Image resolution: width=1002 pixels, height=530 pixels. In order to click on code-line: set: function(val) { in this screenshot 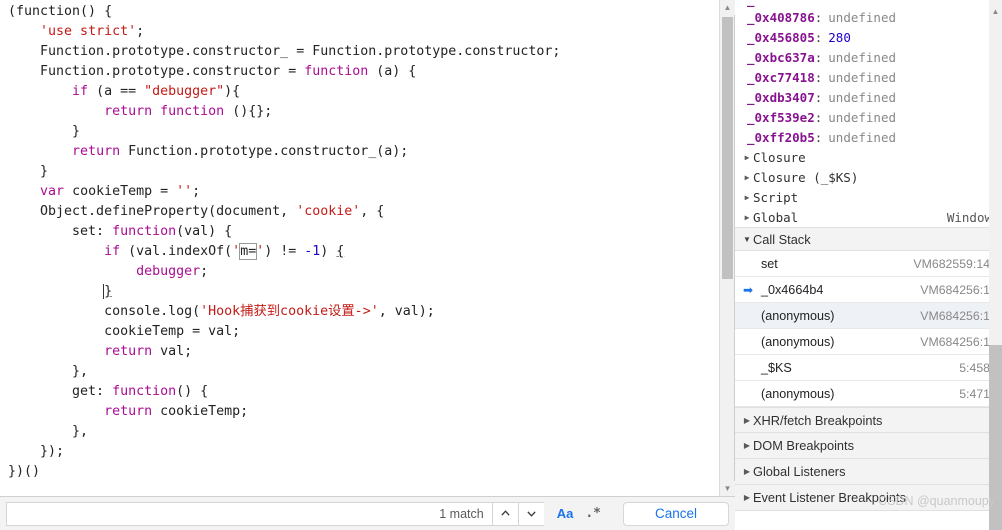, I will do `click(371, 232)`.